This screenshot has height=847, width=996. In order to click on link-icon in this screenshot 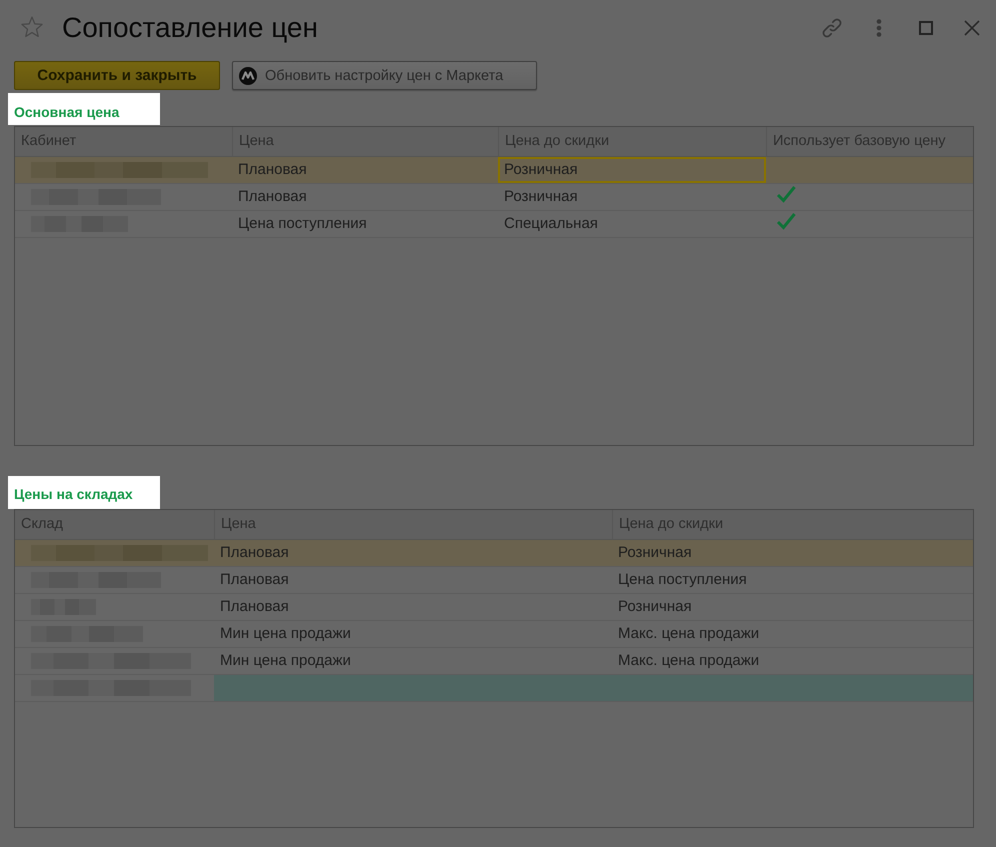, I will do `click(832, 28)`.